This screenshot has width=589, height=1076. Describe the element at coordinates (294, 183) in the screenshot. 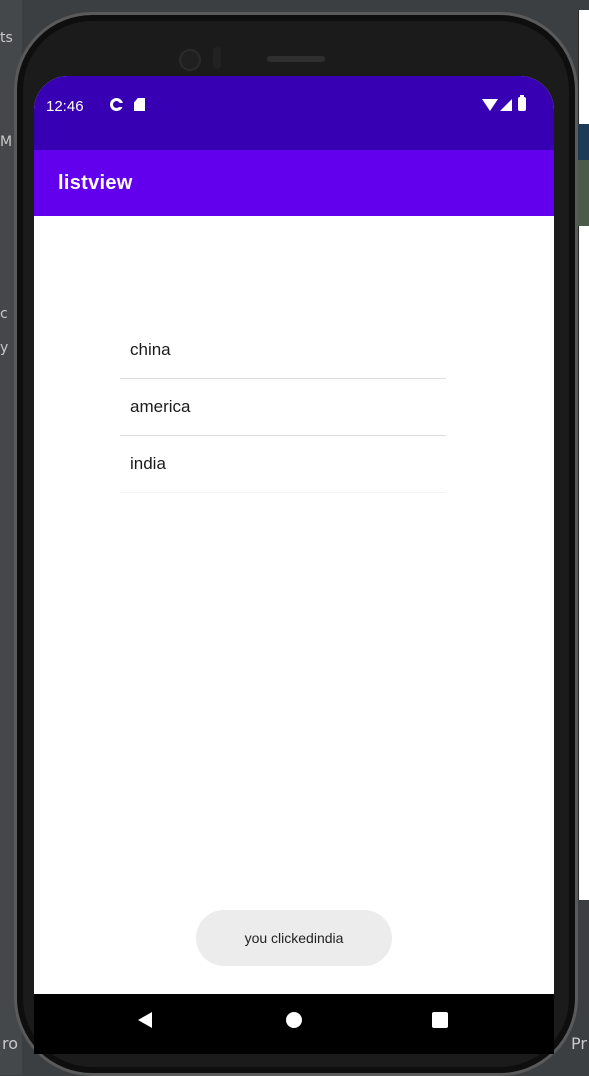

I see `app-bar: listview` at that location.